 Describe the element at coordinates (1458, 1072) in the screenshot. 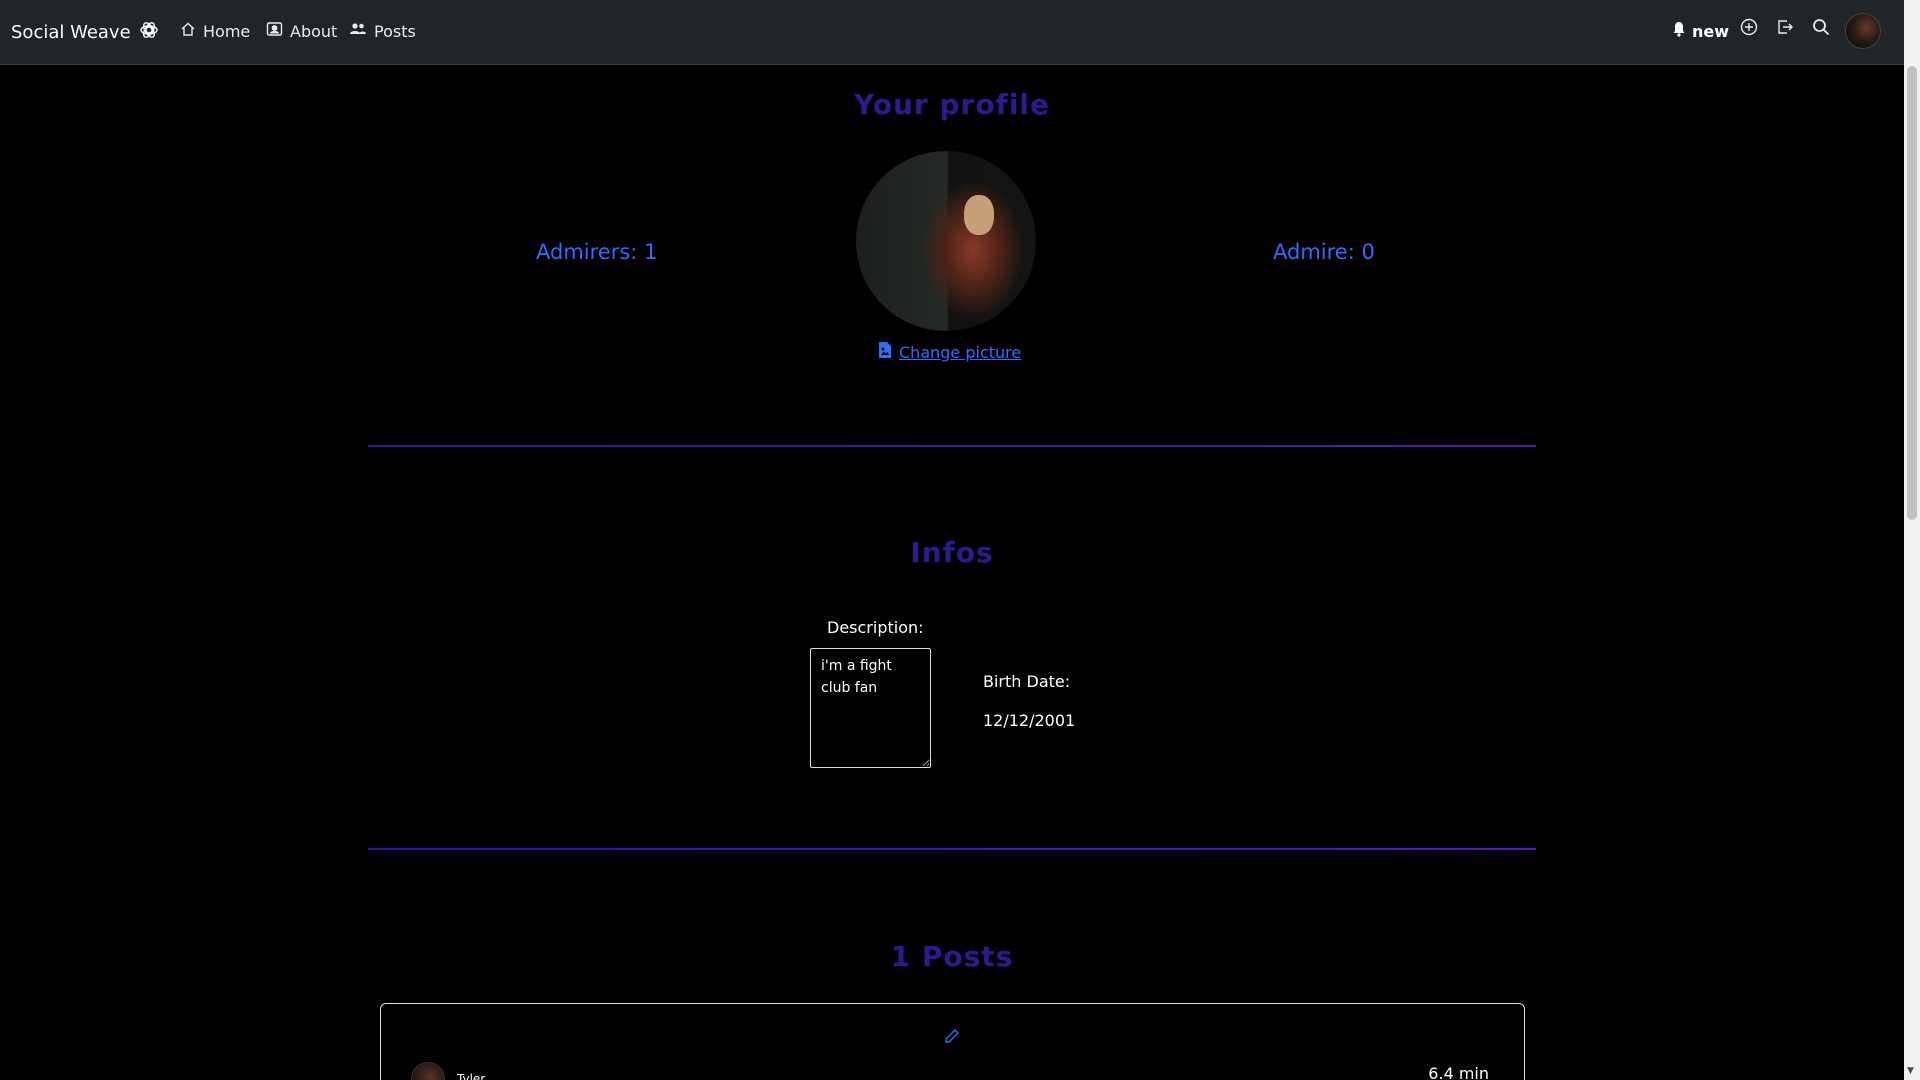

I see `post-time: 6.4 min` at that location.